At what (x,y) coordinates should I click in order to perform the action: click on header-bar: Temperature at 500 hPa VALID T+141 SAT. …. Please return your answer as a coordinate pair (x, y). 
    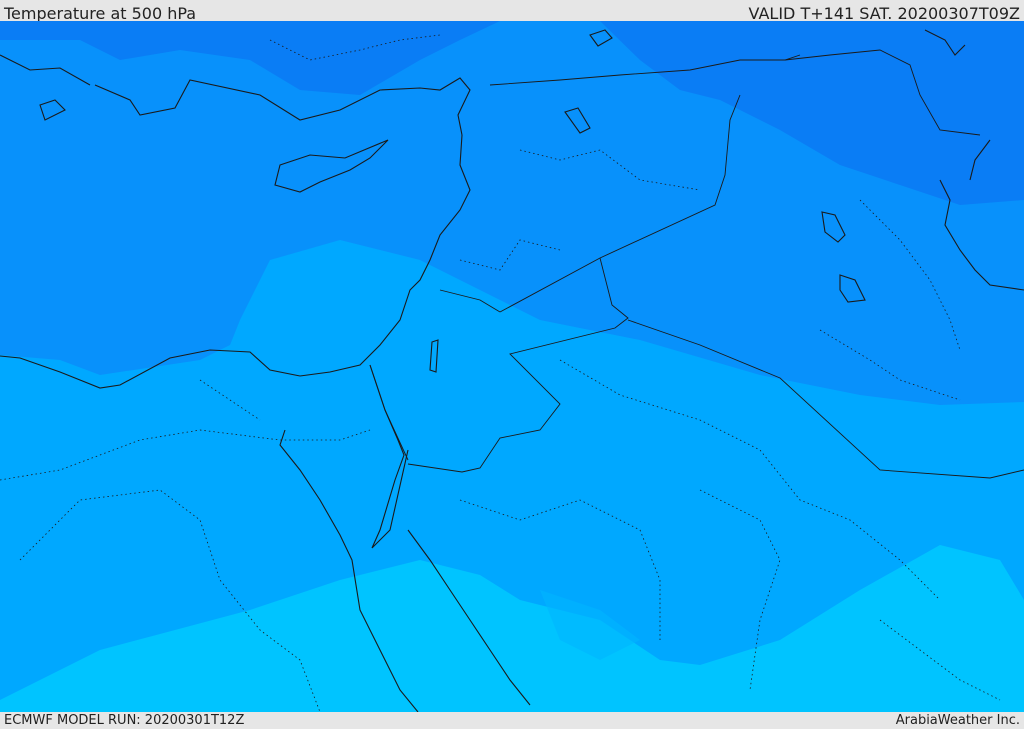
    Looking at the image, I should click on (512, 11).